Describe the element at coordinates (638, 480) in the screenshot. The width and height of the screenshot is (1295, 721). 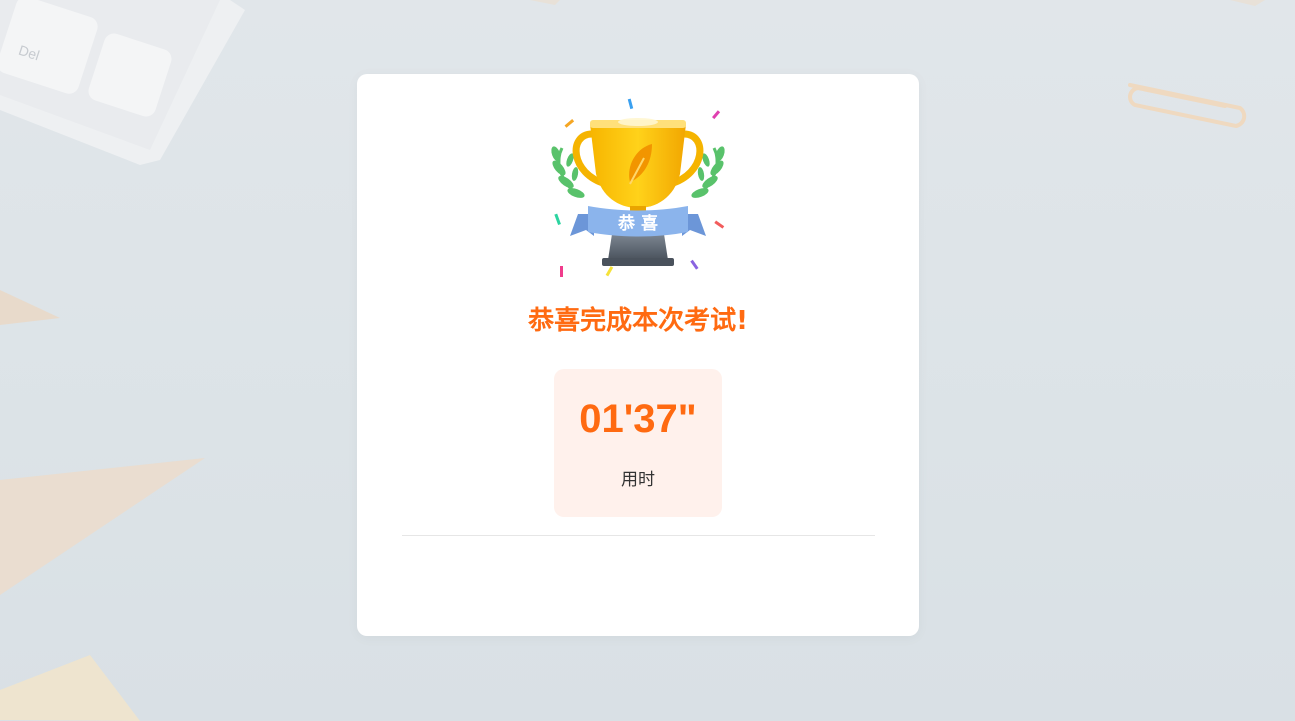
I see `time-used-label: 用时` at that location.